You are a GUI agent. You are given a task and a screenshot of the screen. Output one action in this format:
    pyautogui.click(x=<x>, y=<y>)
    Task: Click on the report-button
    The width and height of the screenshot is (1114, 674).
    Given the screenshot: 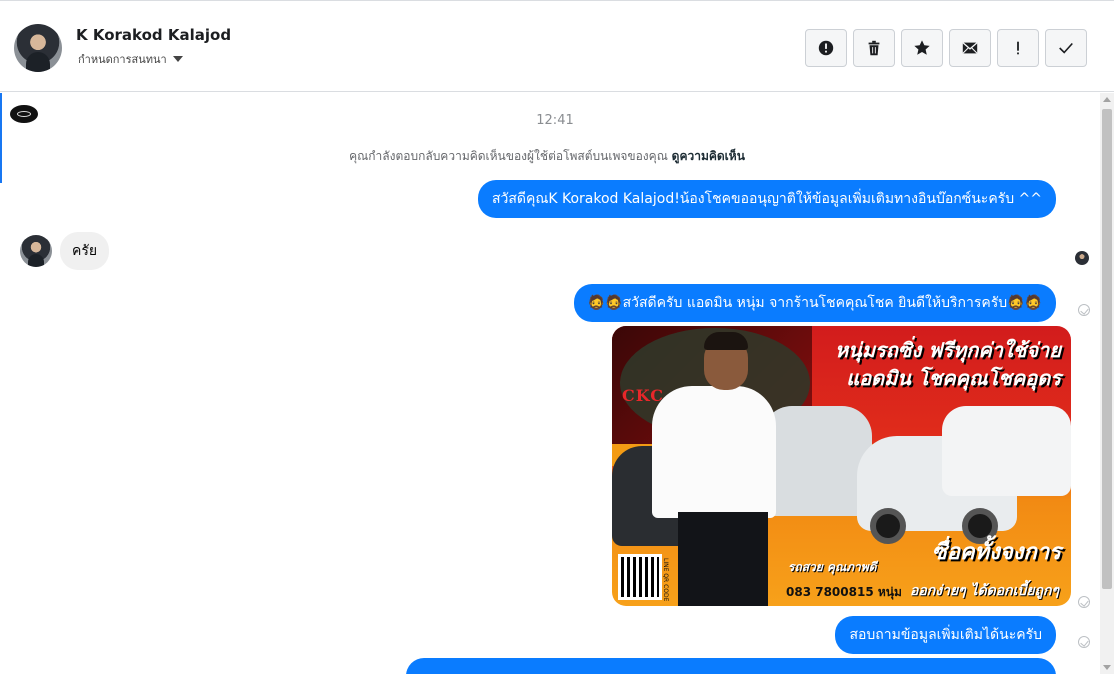 What is the action you would take?
    pyautogui.click(x=826, y=48)
    